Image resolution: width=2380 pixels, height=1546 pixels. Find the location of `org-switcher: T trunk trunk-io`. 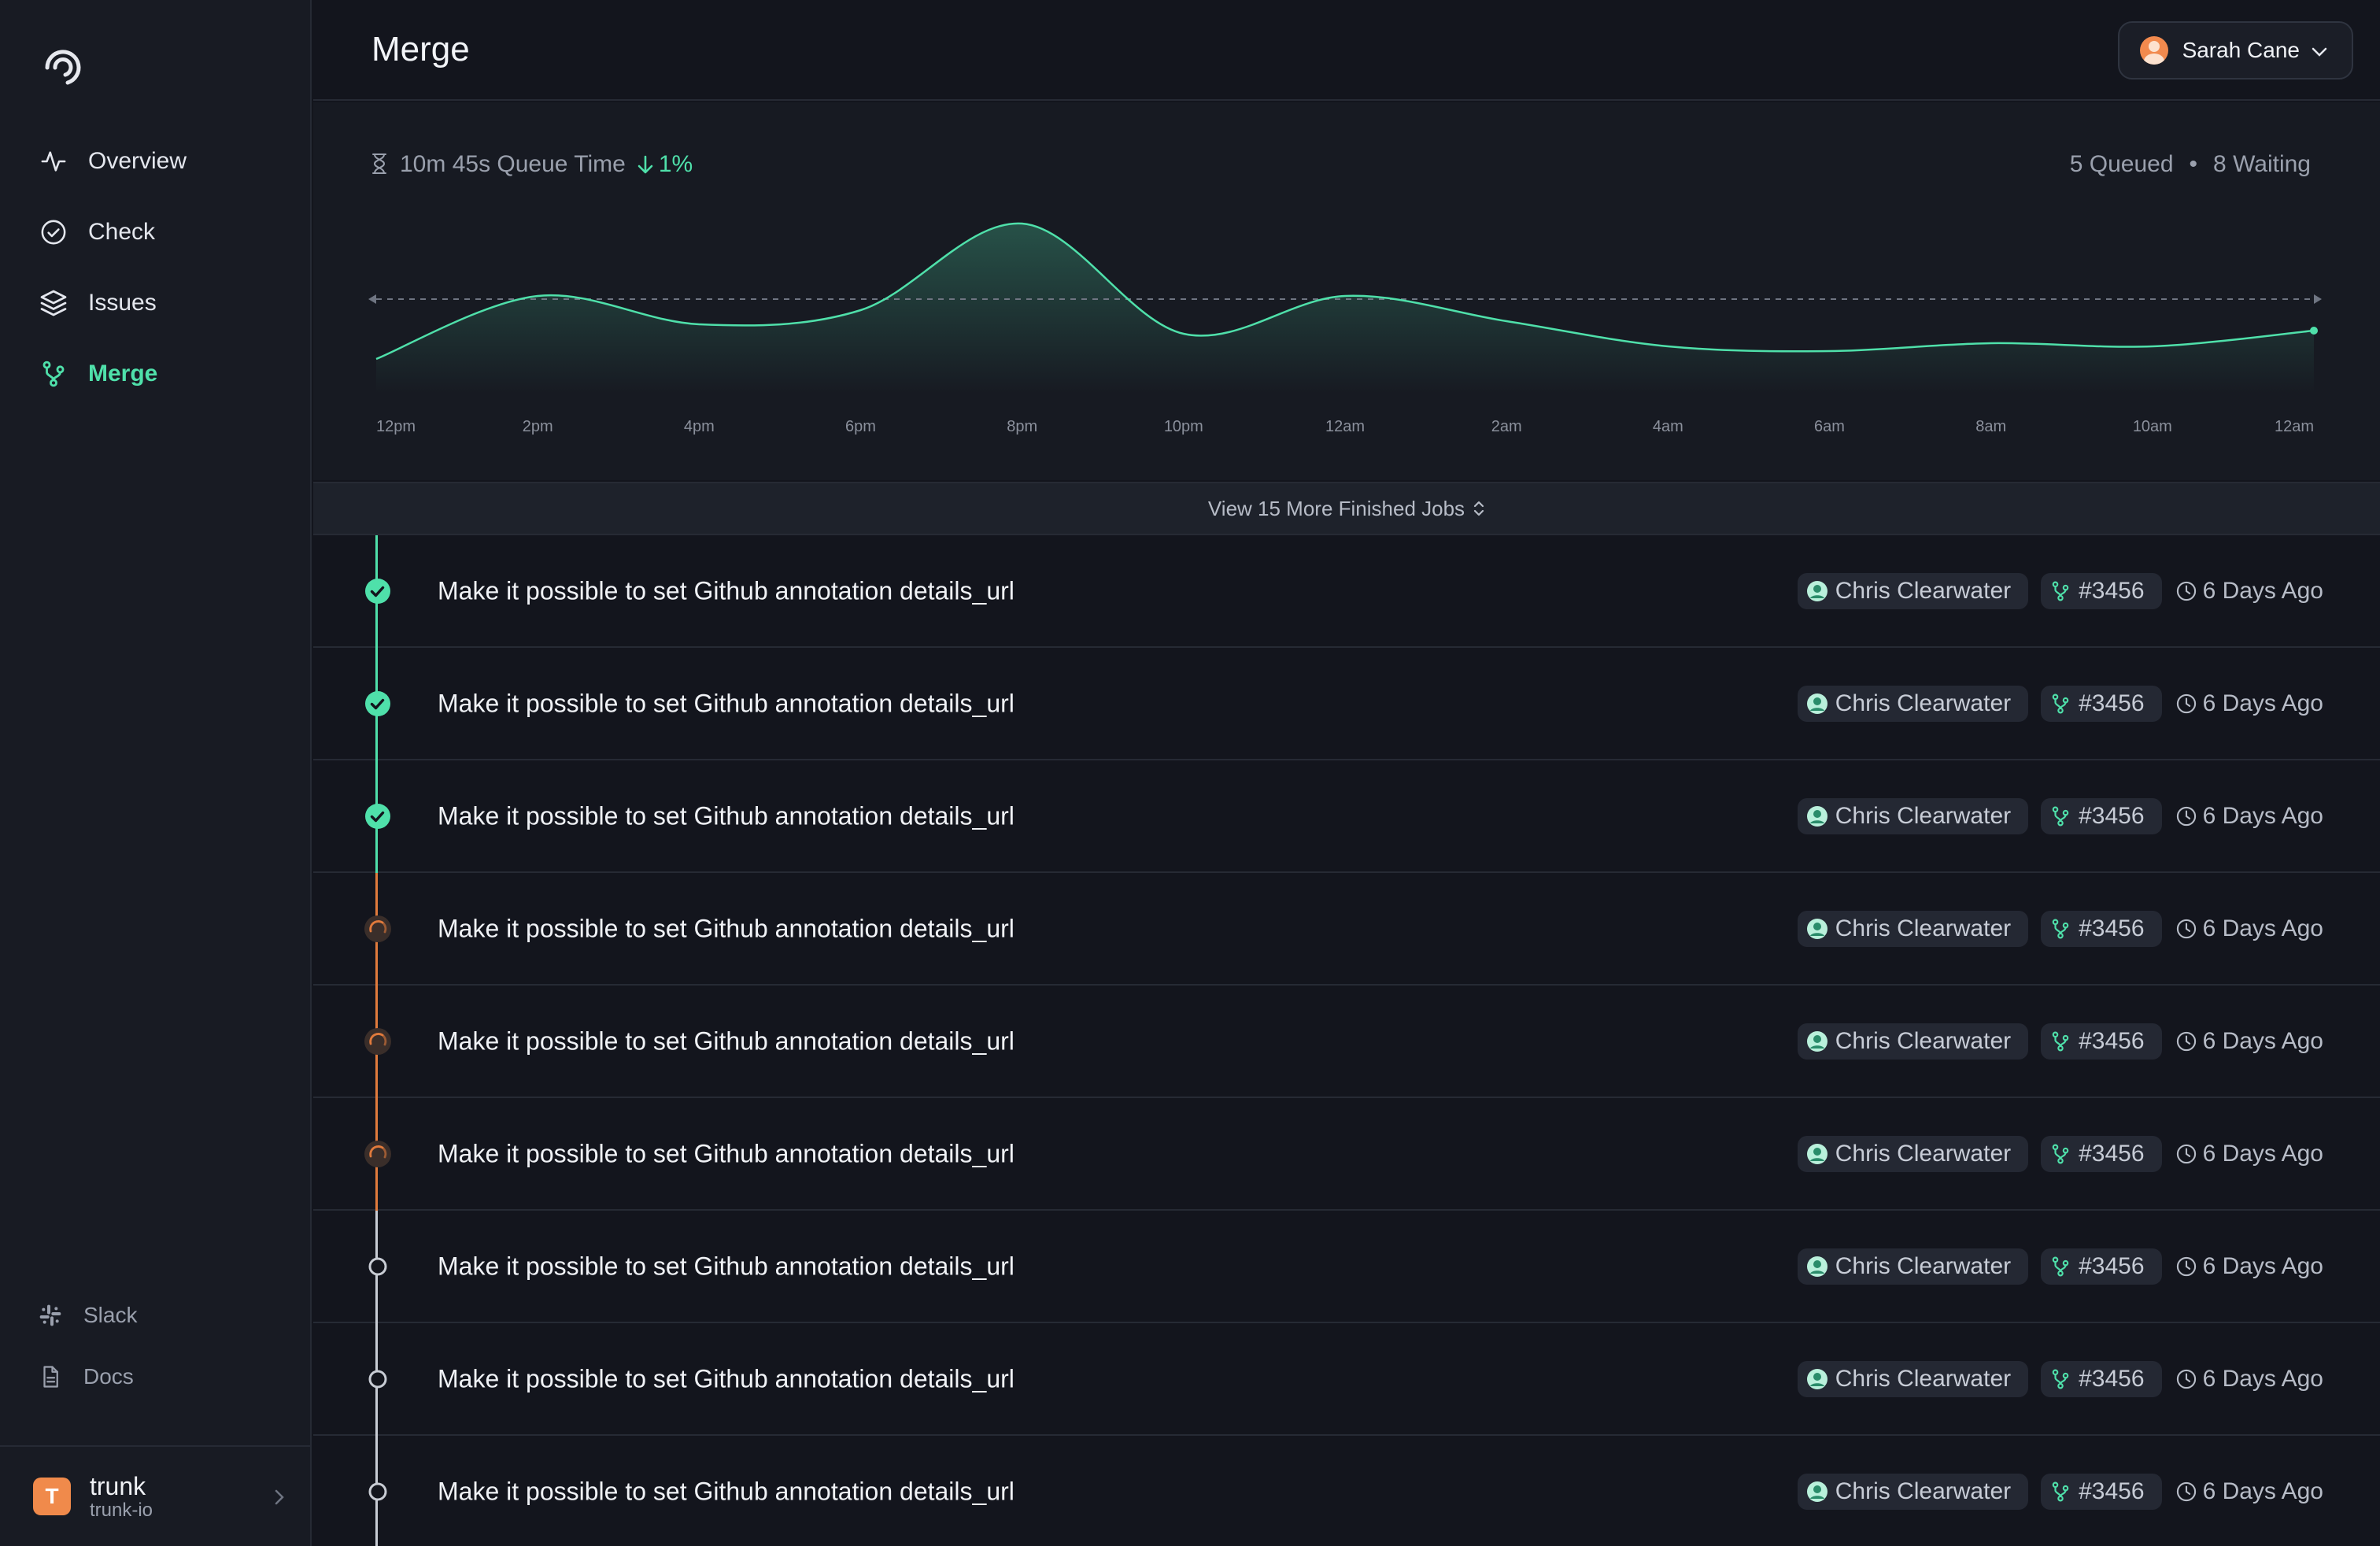

org-switcher: T trunk trunk-io is located at coordinates (156, 1495).